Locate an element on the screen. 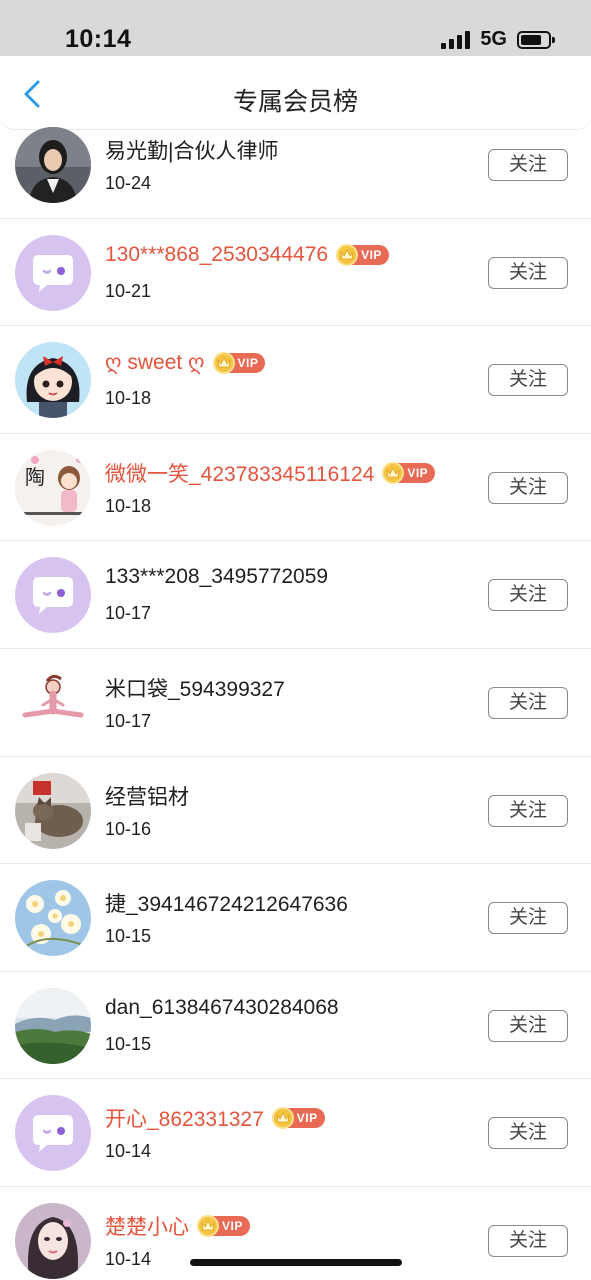  member-row: 捷_394146724212647636 10-15 关注 is located at coordinates (295, 918).